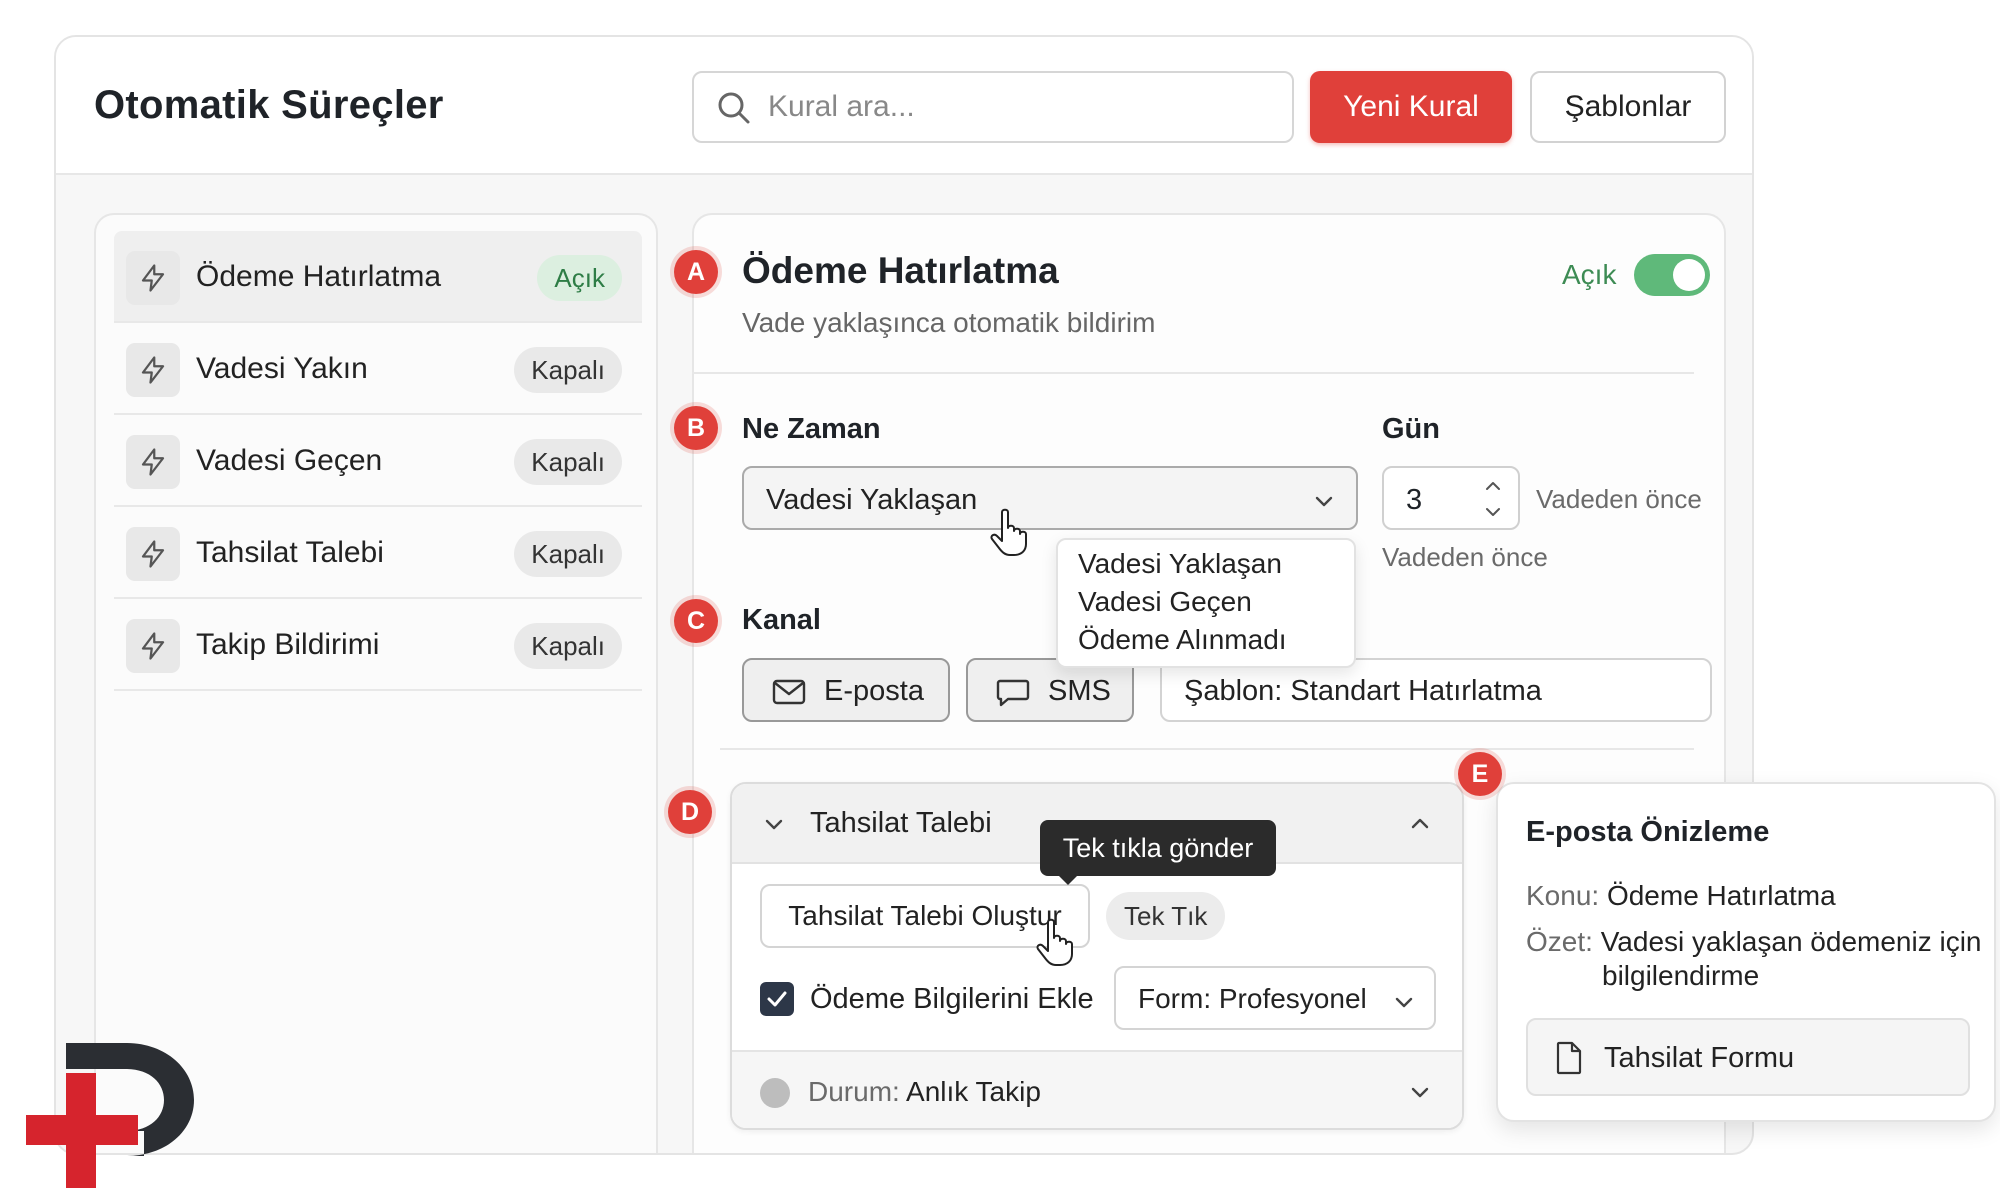 The image size is (2000, 1199). I want to click on dropdown-option: Ödeme Alınmadı, so click(1182, 640).